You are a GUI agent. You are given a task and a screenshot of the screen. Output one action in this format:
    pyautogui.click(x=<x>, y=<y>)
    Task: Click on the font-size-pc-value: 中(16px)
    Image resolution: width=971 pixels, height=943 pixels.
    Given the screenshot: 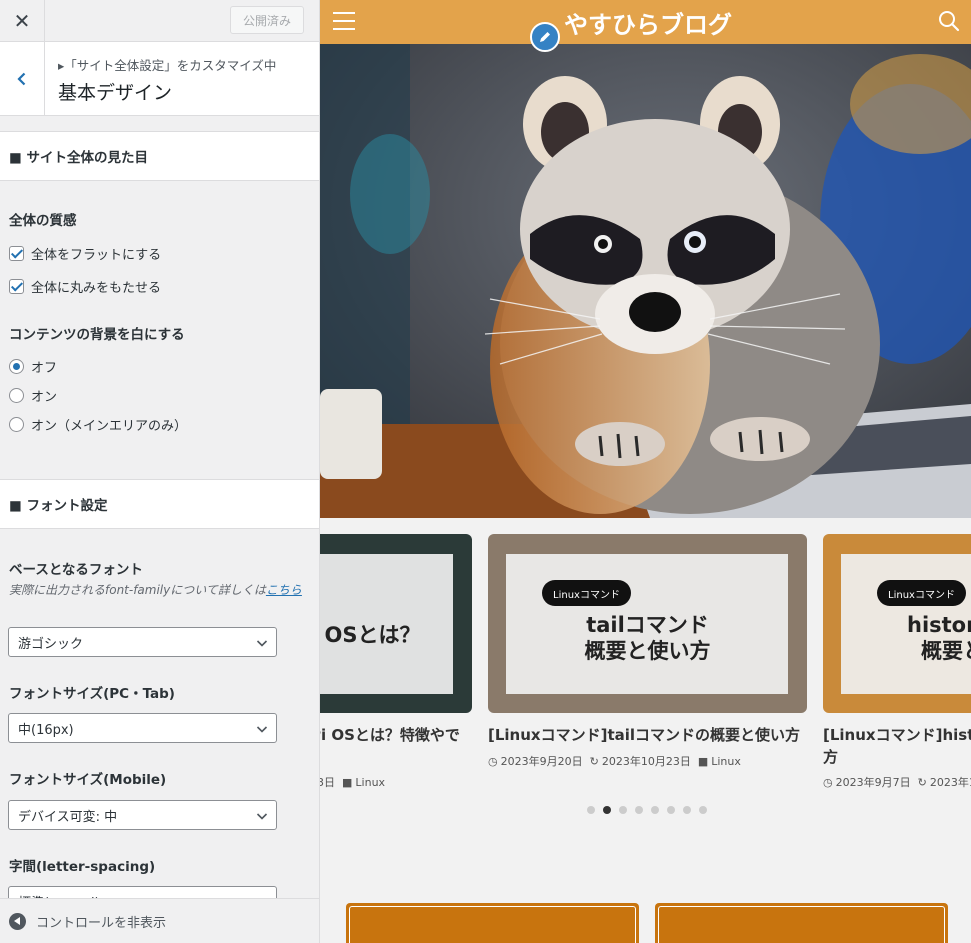 What is the action you would take?
    pyautogui.click(x=46, y=730)
    